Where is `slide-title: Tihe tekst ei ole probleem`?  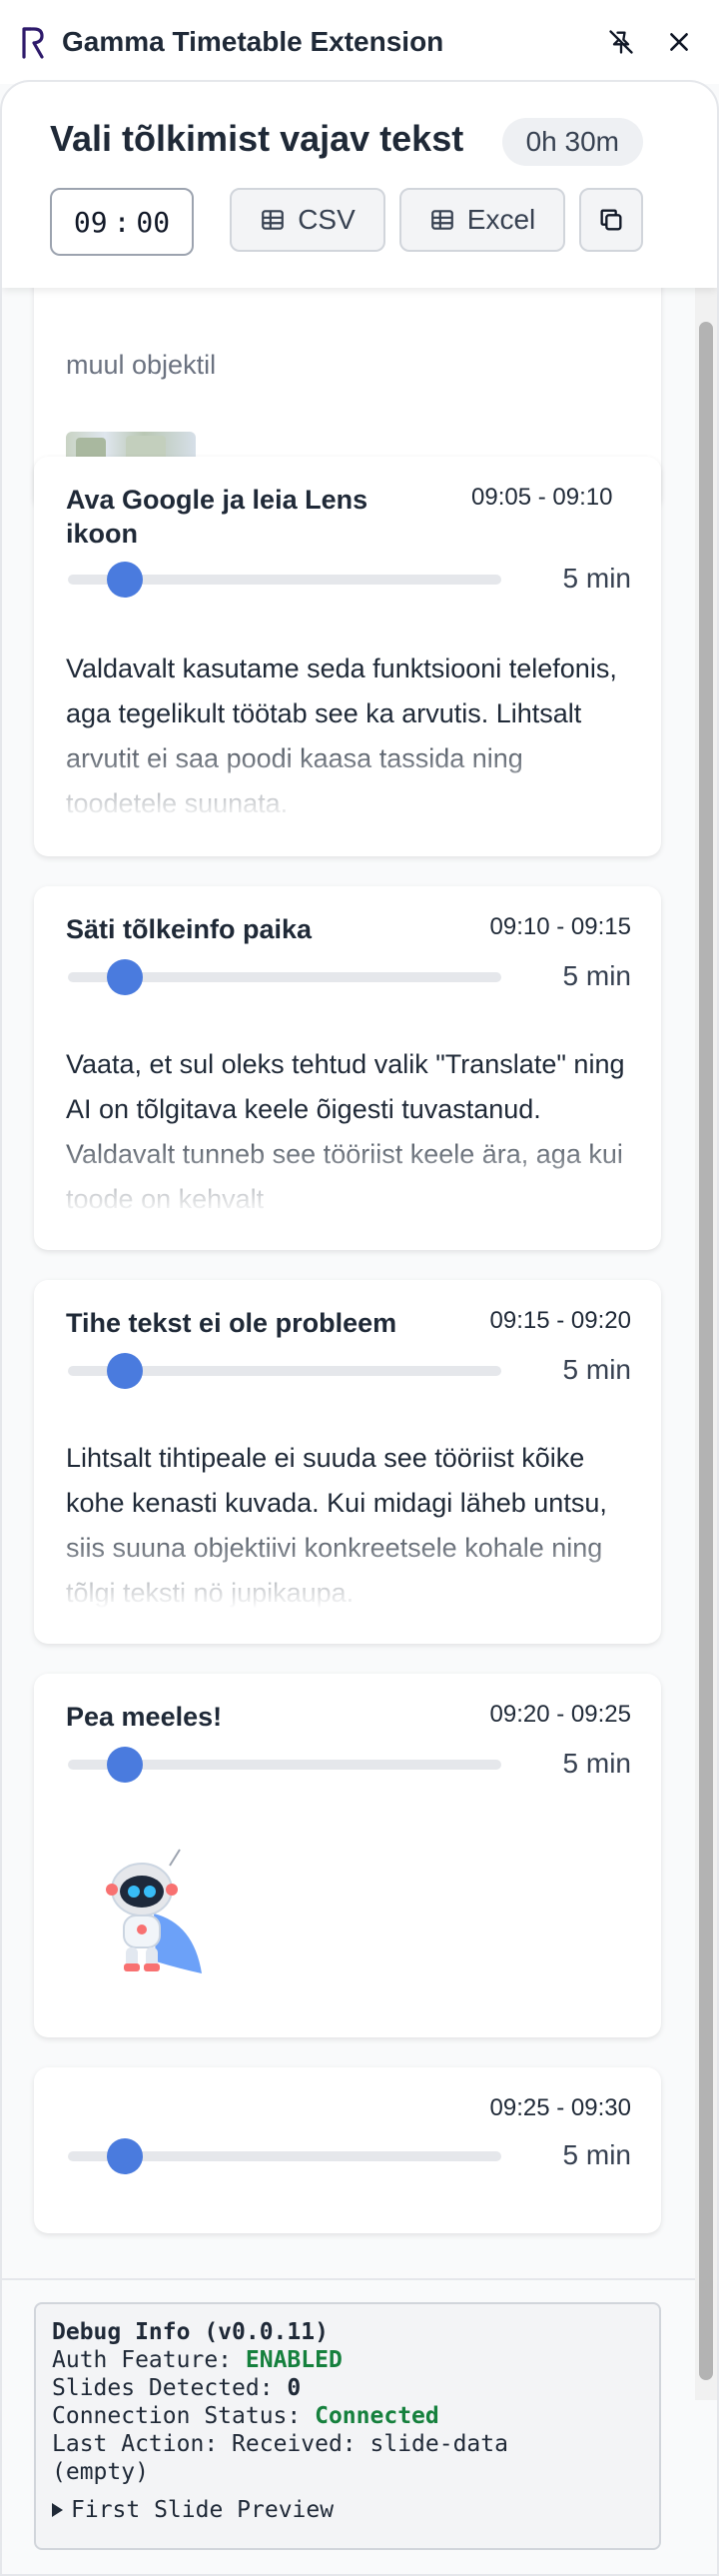
slide-title: Tihe tekst ei ole probleem is located at coordinates (231, 1323).